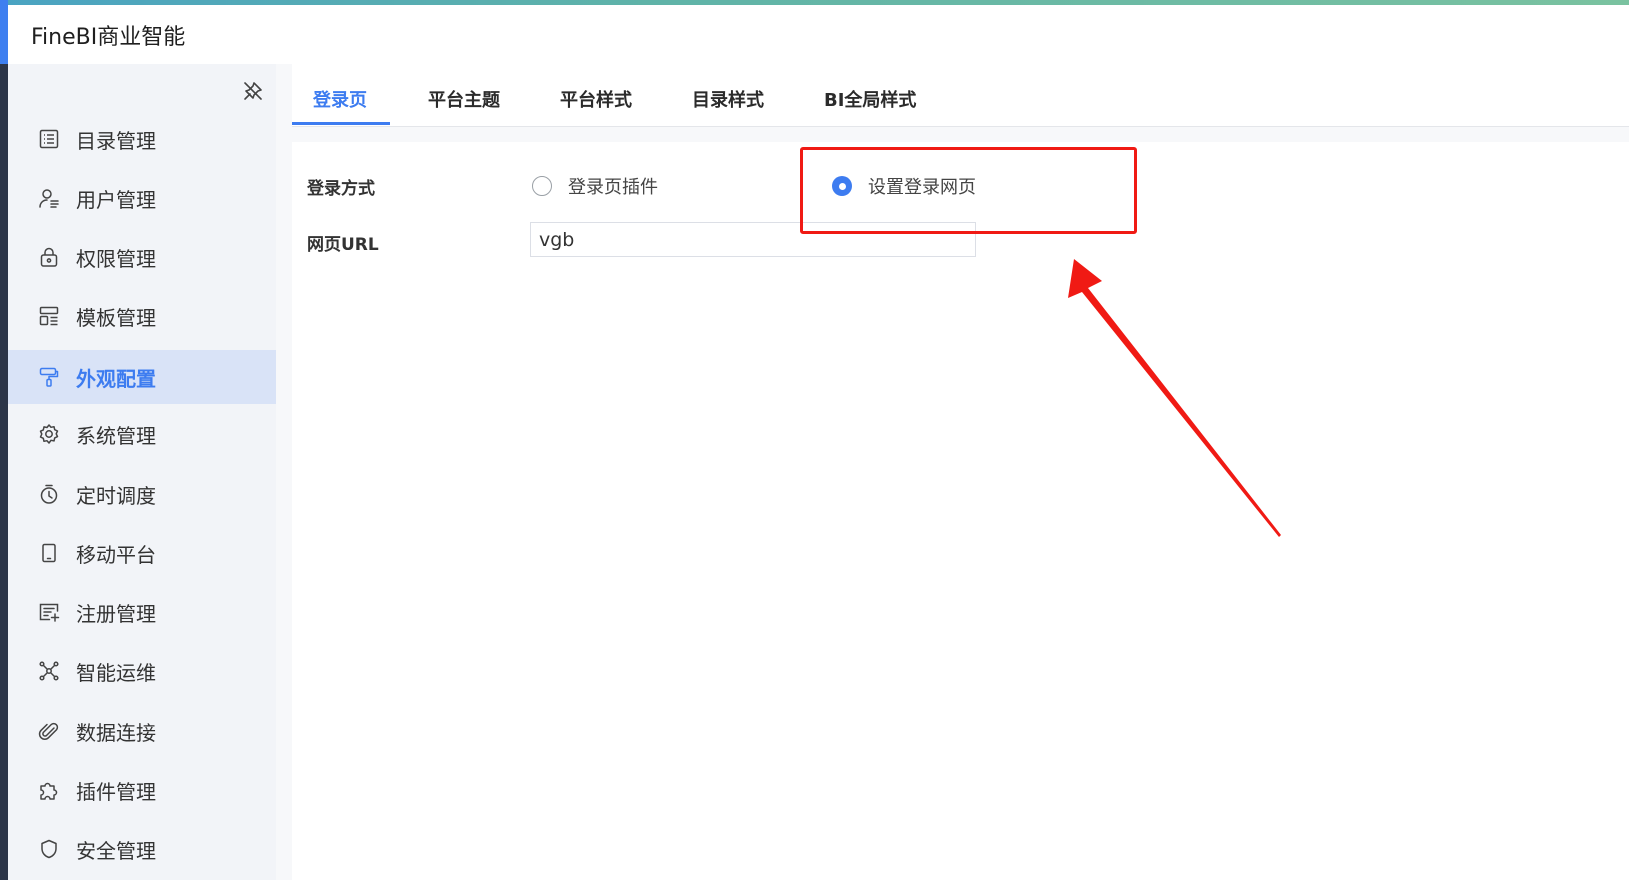  What do you see at coordinates (116, 259) in the screenshot?
I see `sidebar-item-label: 权限管理` at bounding box center [116, 259].